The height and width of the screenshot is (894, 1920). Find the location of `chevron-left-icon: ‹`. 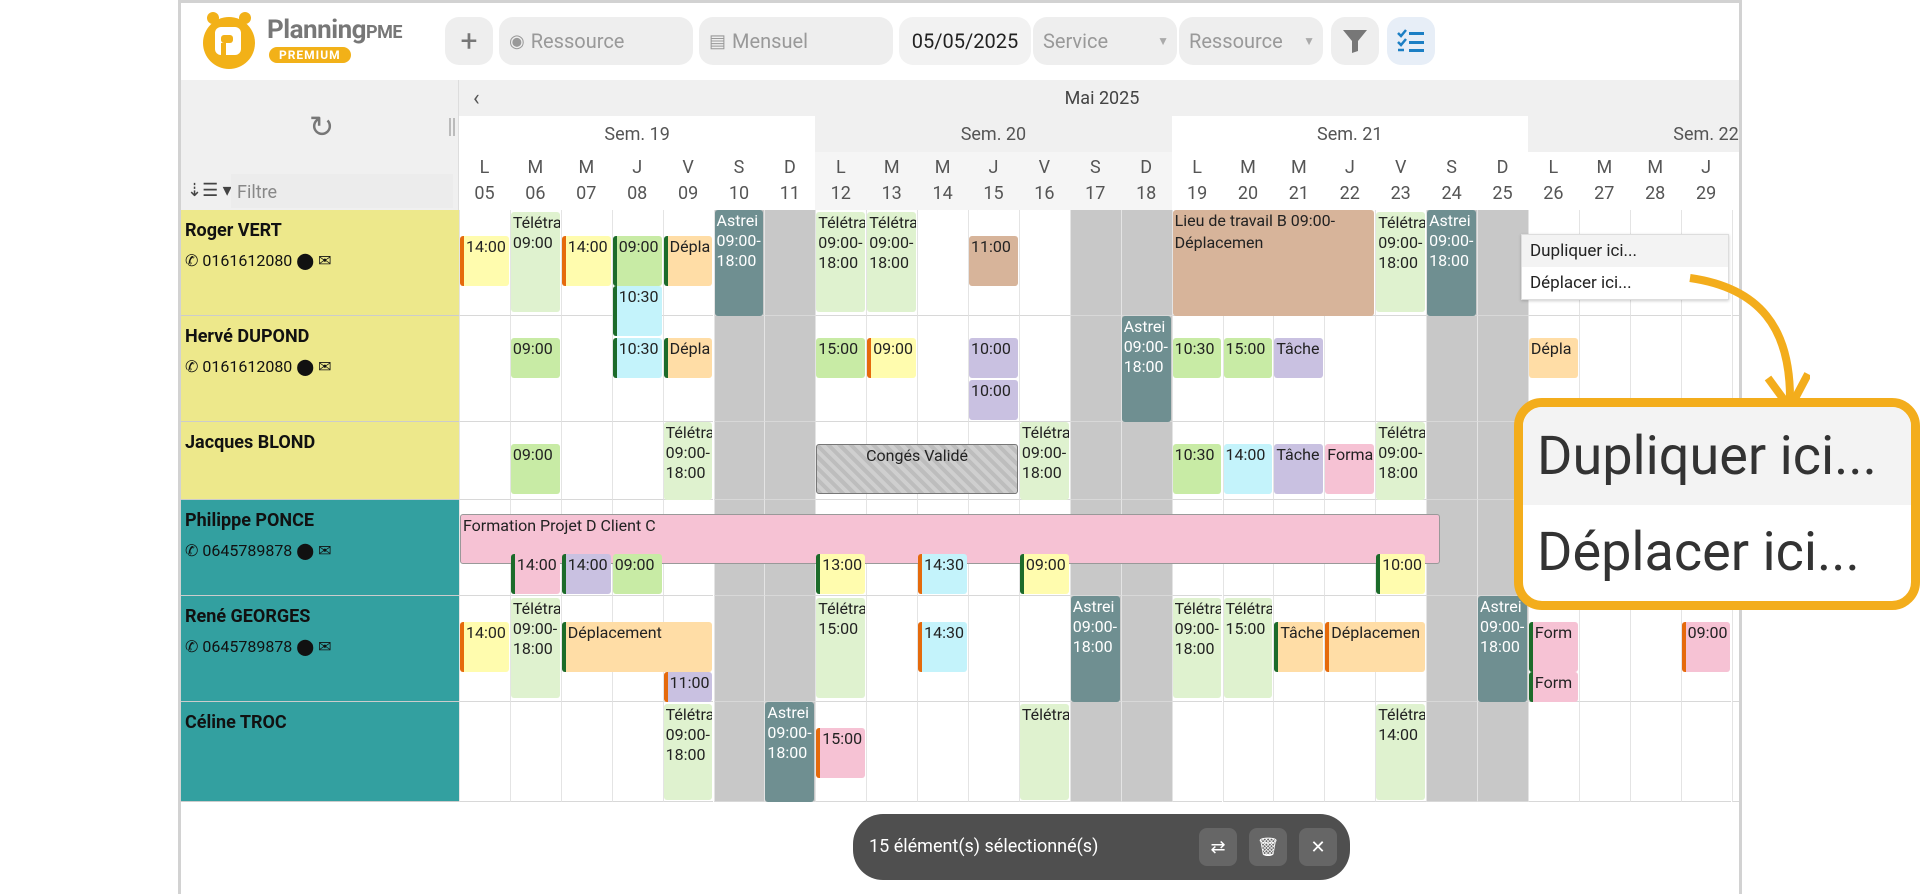

chevron-left-icon: ‹ is located at coordinates (476, 98).